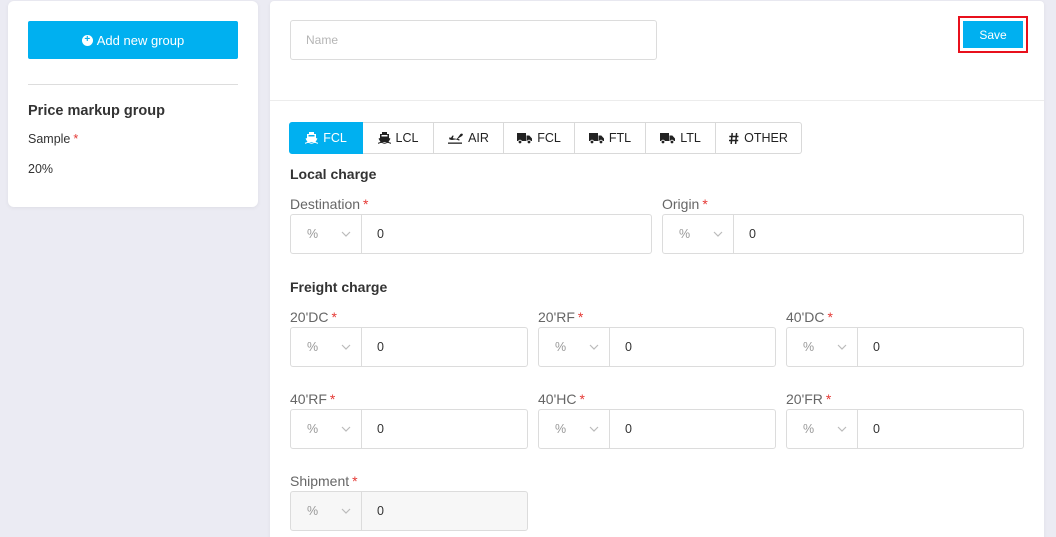  What do you see at coordinates (49, 139) in the screenshot?
I see `group-item-label: Sample` at bounding box center [49, 139].